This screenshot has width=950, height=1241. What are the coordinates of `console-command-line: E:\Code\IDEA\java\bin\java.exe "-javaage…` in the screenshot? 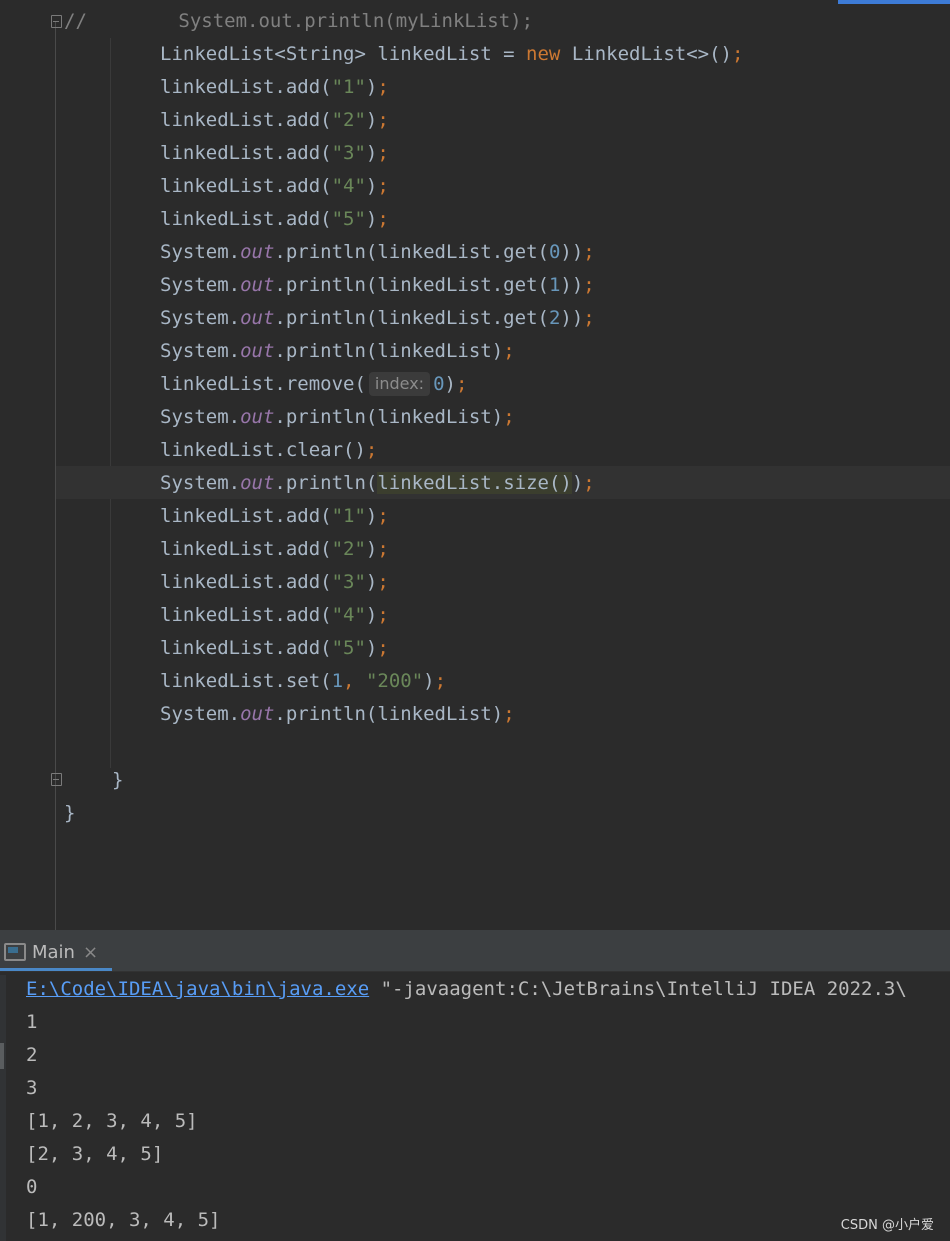 It's located at (466, 989).